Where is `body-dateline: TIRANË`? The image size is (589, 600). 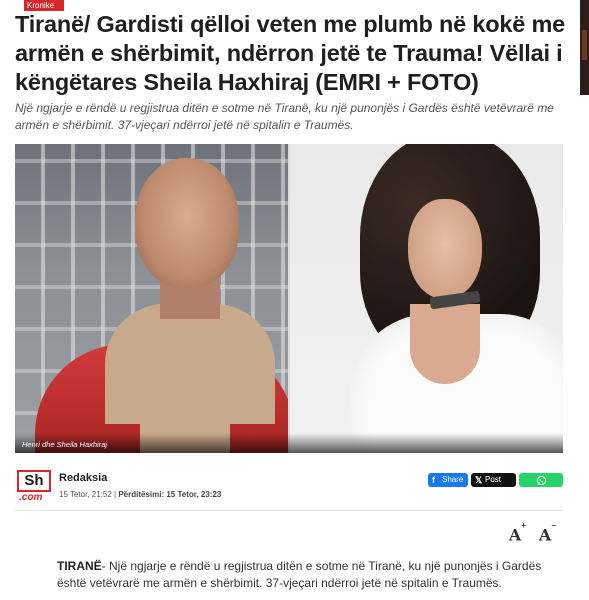 body-dateline: TIRANË is located at coordinates (79, 566).